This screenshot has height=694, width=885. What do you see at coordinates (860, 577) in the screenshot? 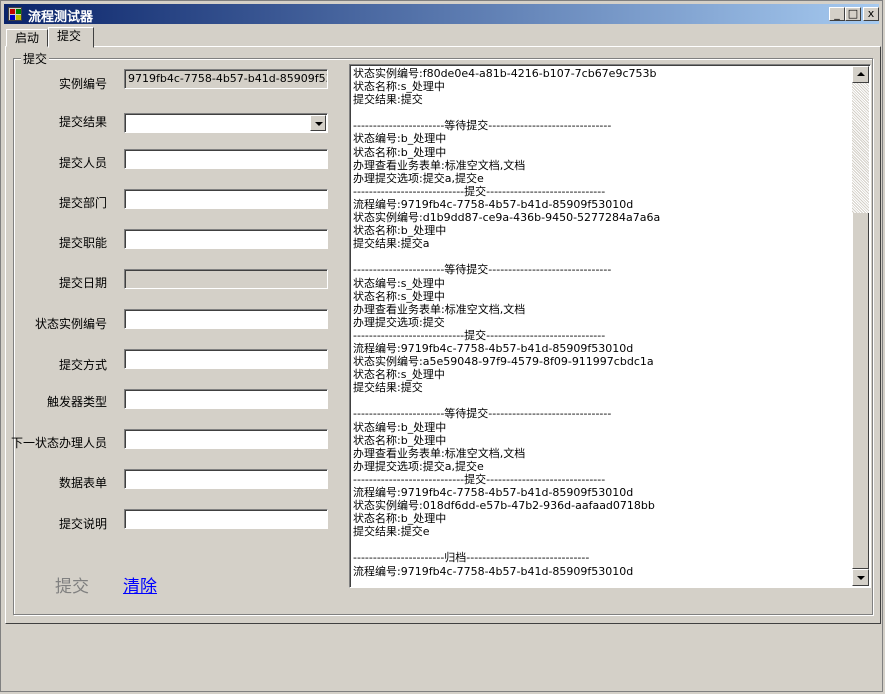
I see `scroll-down-icon` at bounding box center [860, 577].